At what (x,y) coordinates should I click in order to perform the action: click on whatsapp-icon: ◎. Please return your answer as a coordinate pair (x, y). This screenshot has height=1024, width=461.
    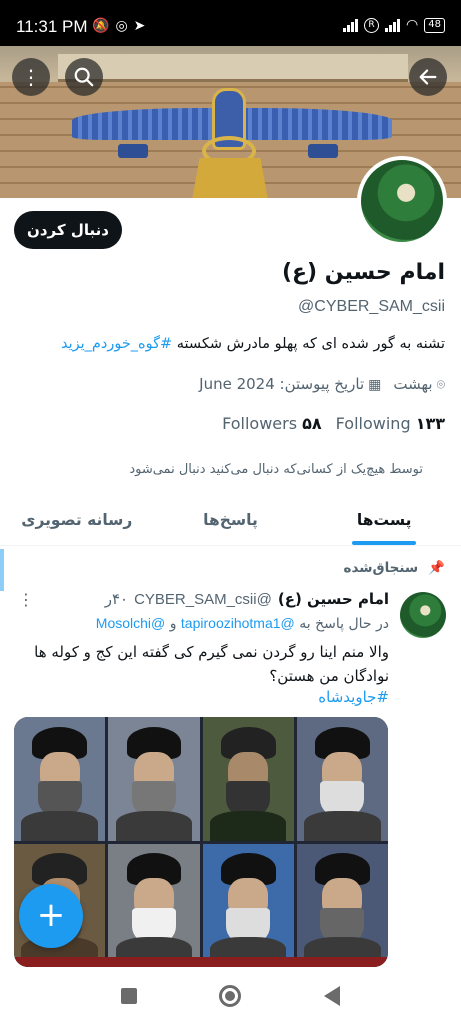
    Looking at the image, I should click on (124, 26).